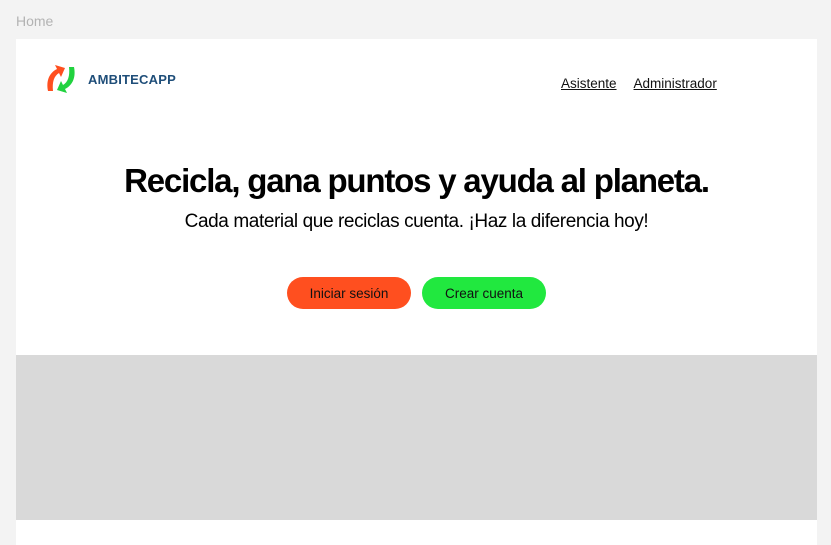 The image size is (831, 545). I want to click on frame-label: Home, so click(35, 21).